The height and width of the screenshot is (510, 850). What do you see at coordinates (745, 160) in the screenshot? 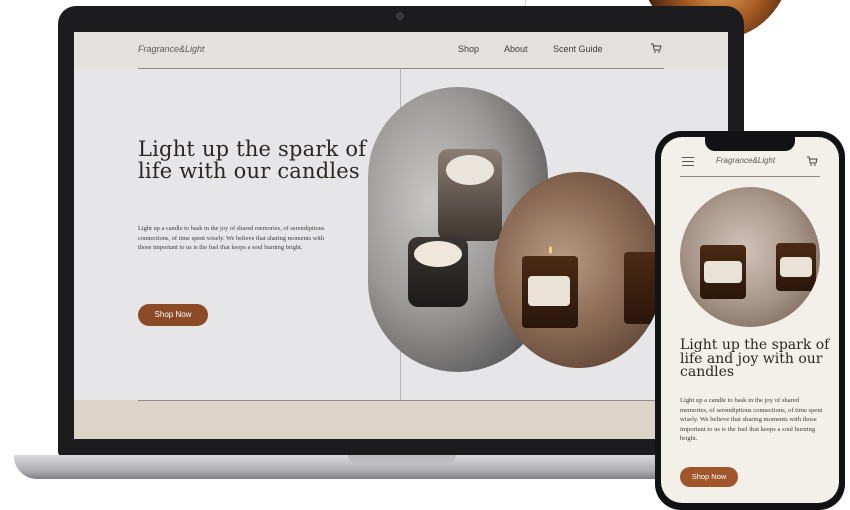
I see `phone-site-logo: Fragrance&Light` at bounding box center [745, 160].